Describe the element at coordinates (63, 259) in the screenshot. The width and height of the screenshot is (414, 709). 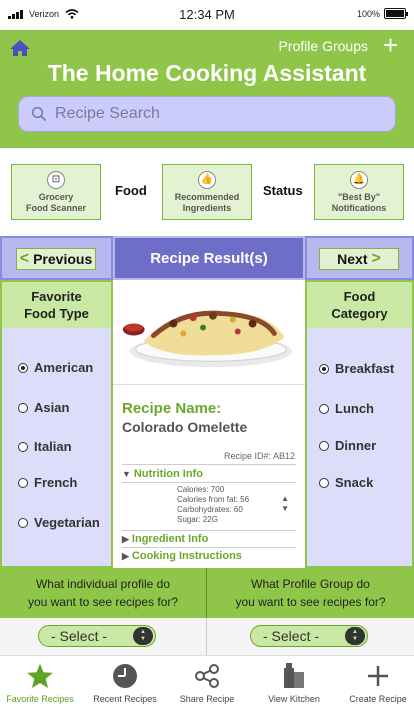
I see `previous-label: Previous` at that location.